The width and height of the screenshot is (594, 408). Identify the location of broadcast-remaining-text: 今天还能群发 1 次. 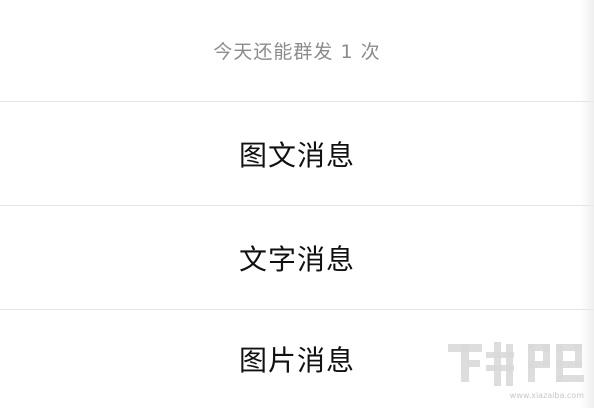
(297, 52).